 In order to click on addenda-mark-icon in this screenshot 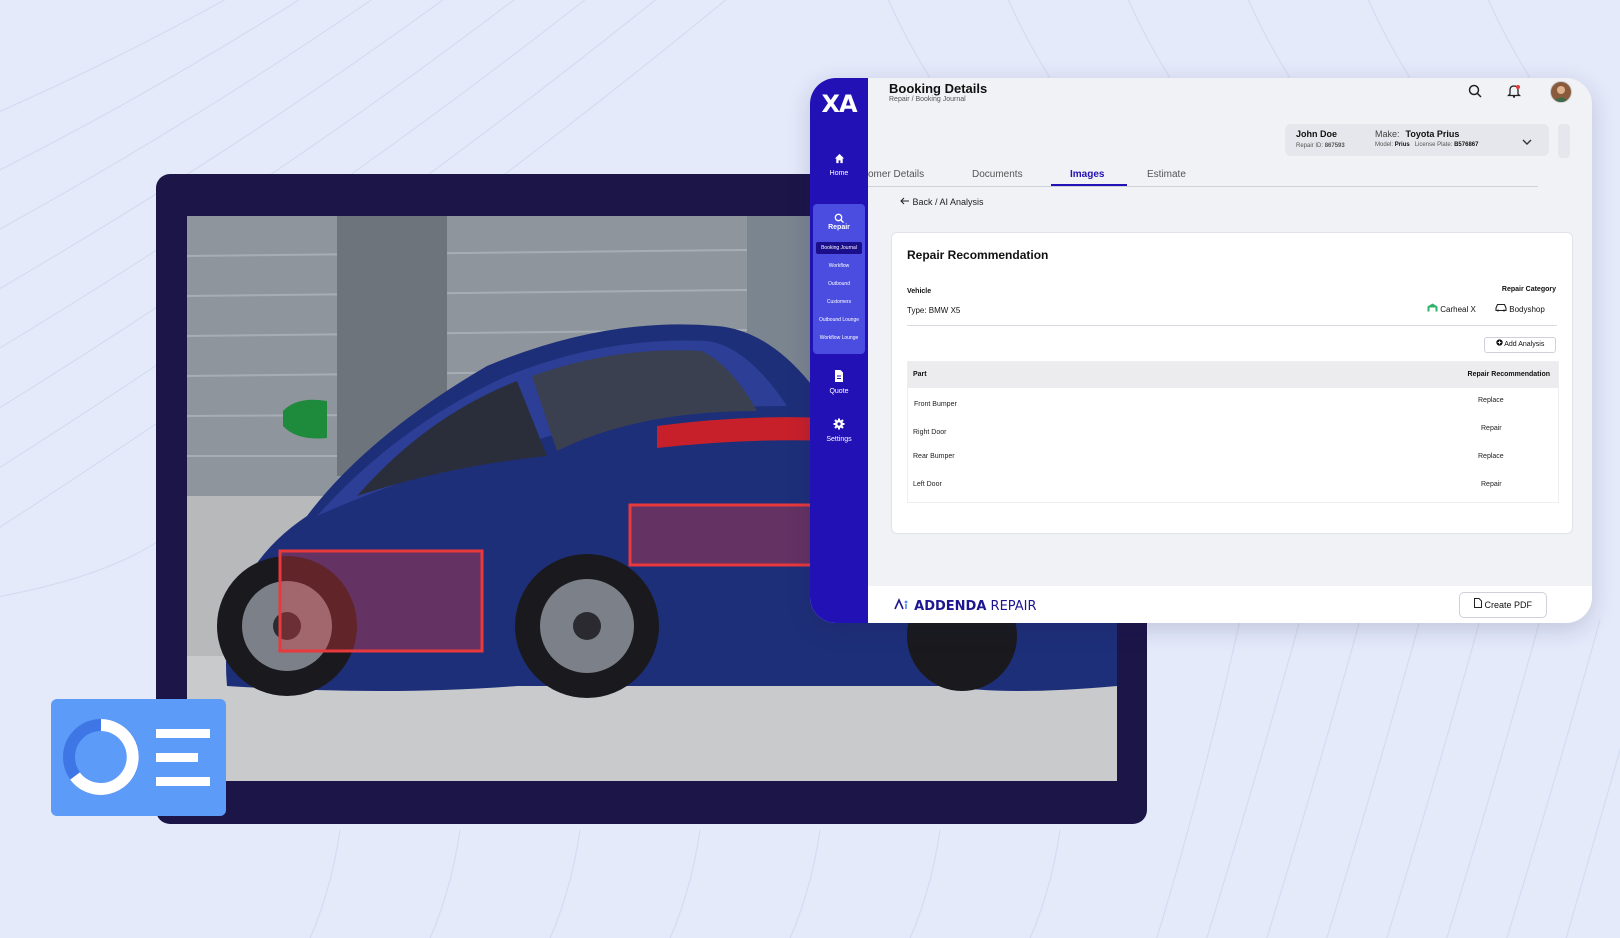, I will do `click(901, 604)`.